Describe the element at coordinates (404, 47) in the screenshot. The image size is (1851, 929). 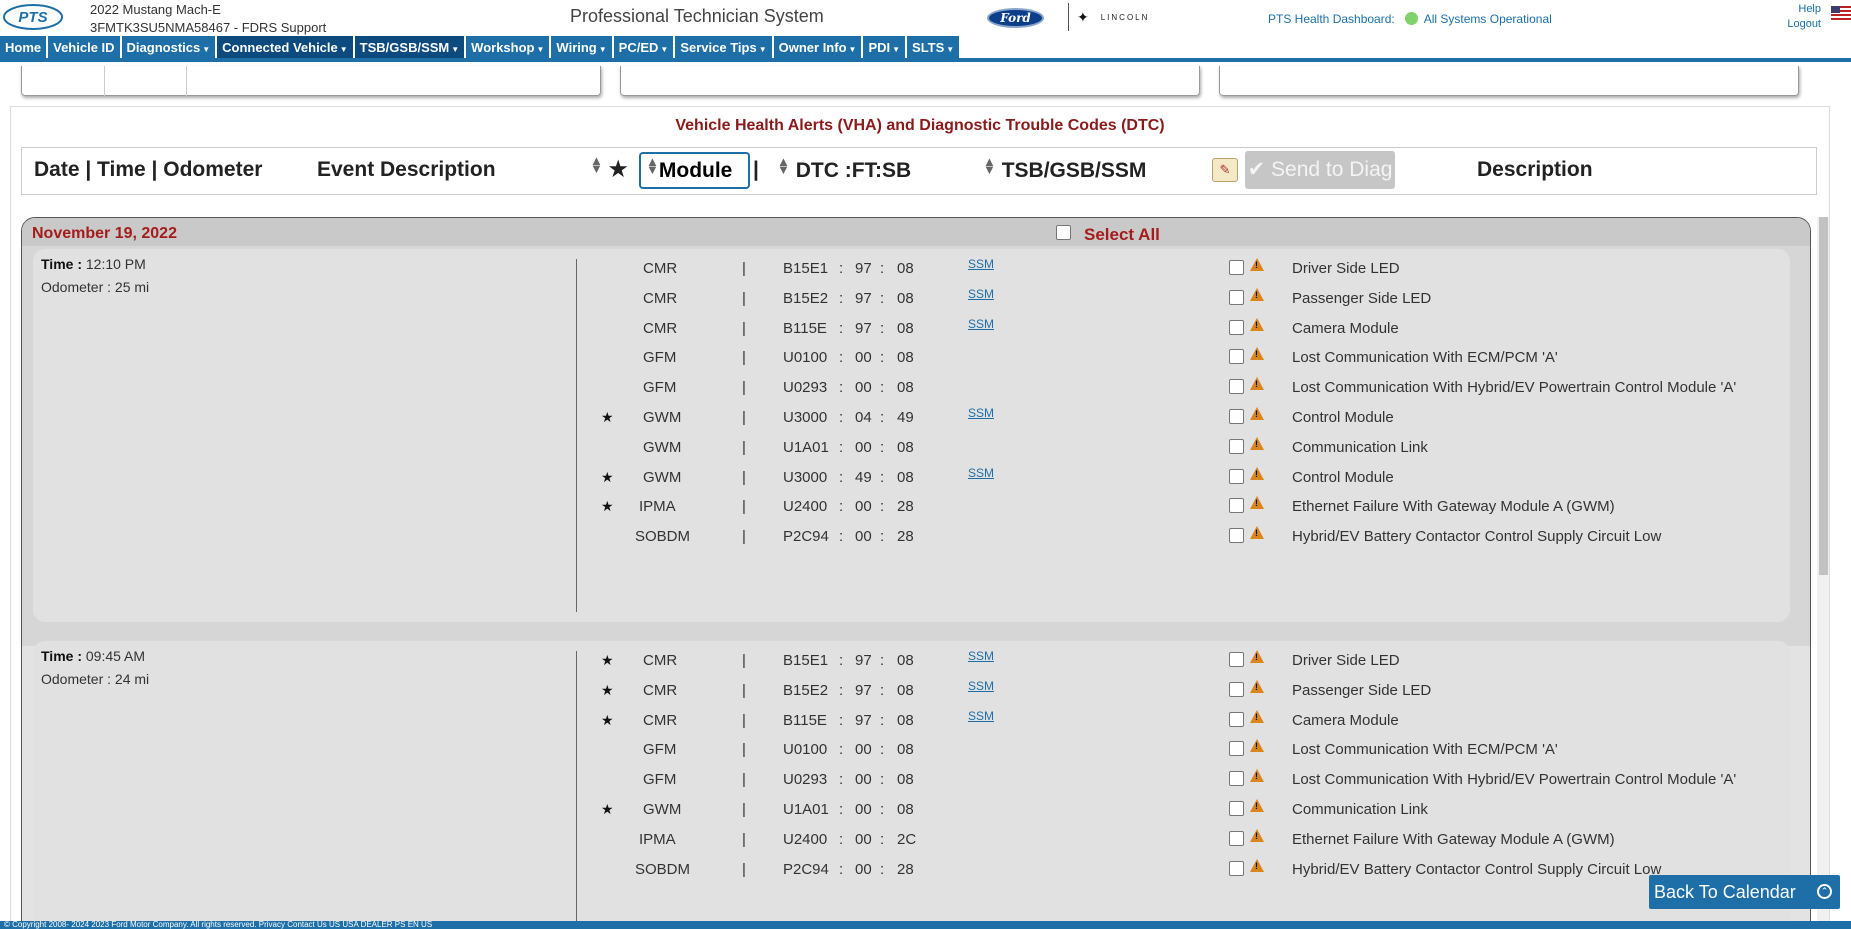
I see `nav-label: TSB/GSB/SSM` at that location.